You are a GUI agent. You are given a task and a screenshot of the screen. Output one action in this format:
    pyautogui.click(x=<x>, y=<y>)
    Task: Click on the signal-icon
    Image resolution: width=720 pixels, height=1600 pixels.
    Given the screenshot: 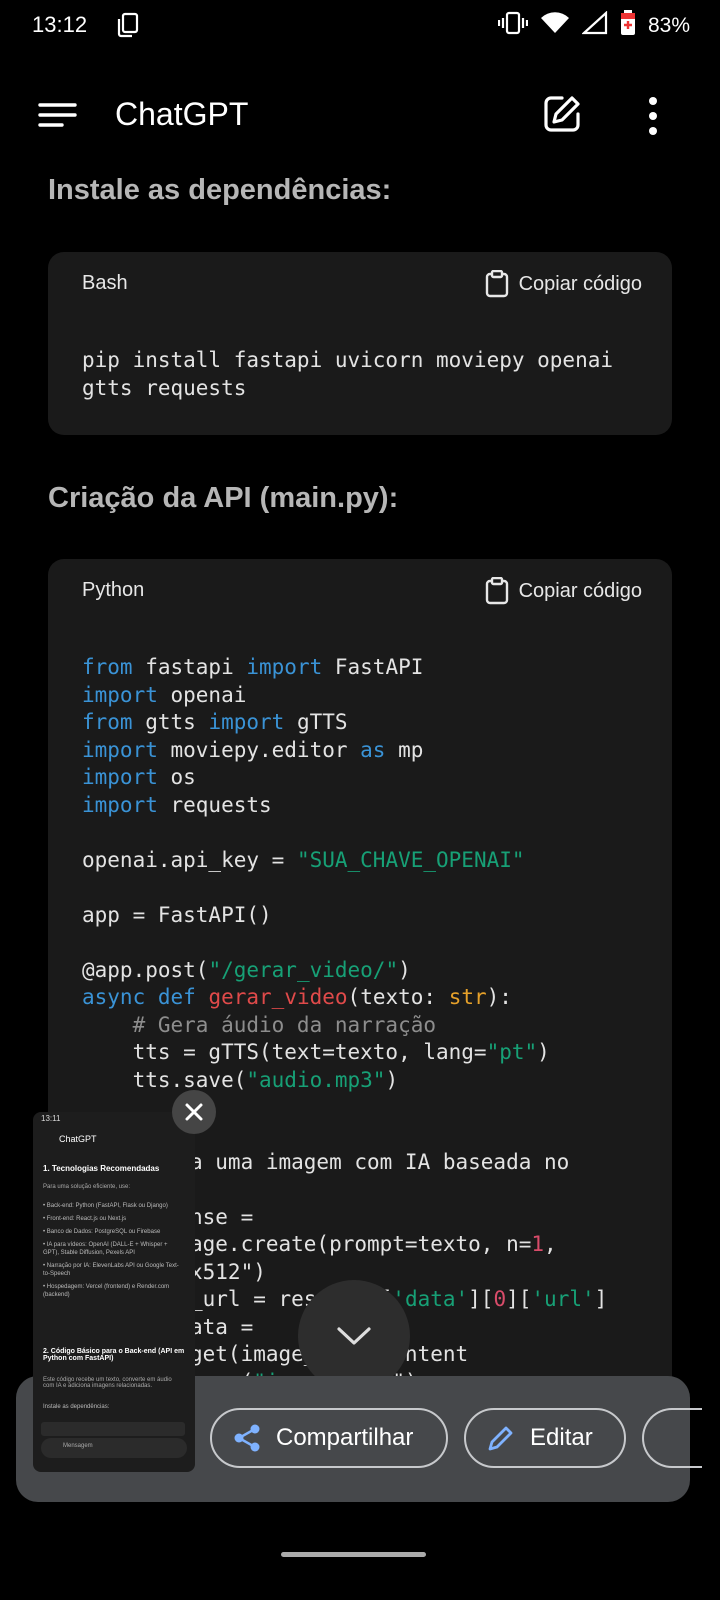 What is the action you would take?
    pyautogui.click(x=594, y=25)
    